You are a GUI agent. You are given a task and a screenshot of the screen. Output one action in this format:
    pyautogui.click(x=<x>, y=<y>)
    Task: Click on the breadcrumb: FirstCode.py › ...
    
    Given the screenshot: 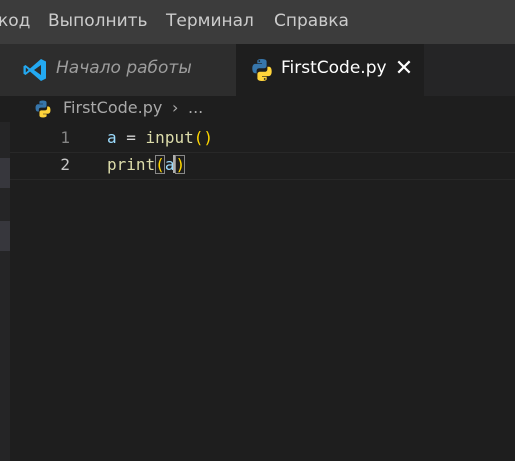 What is the action you would take?
    pyautogui.click(x=257, y=109)
    